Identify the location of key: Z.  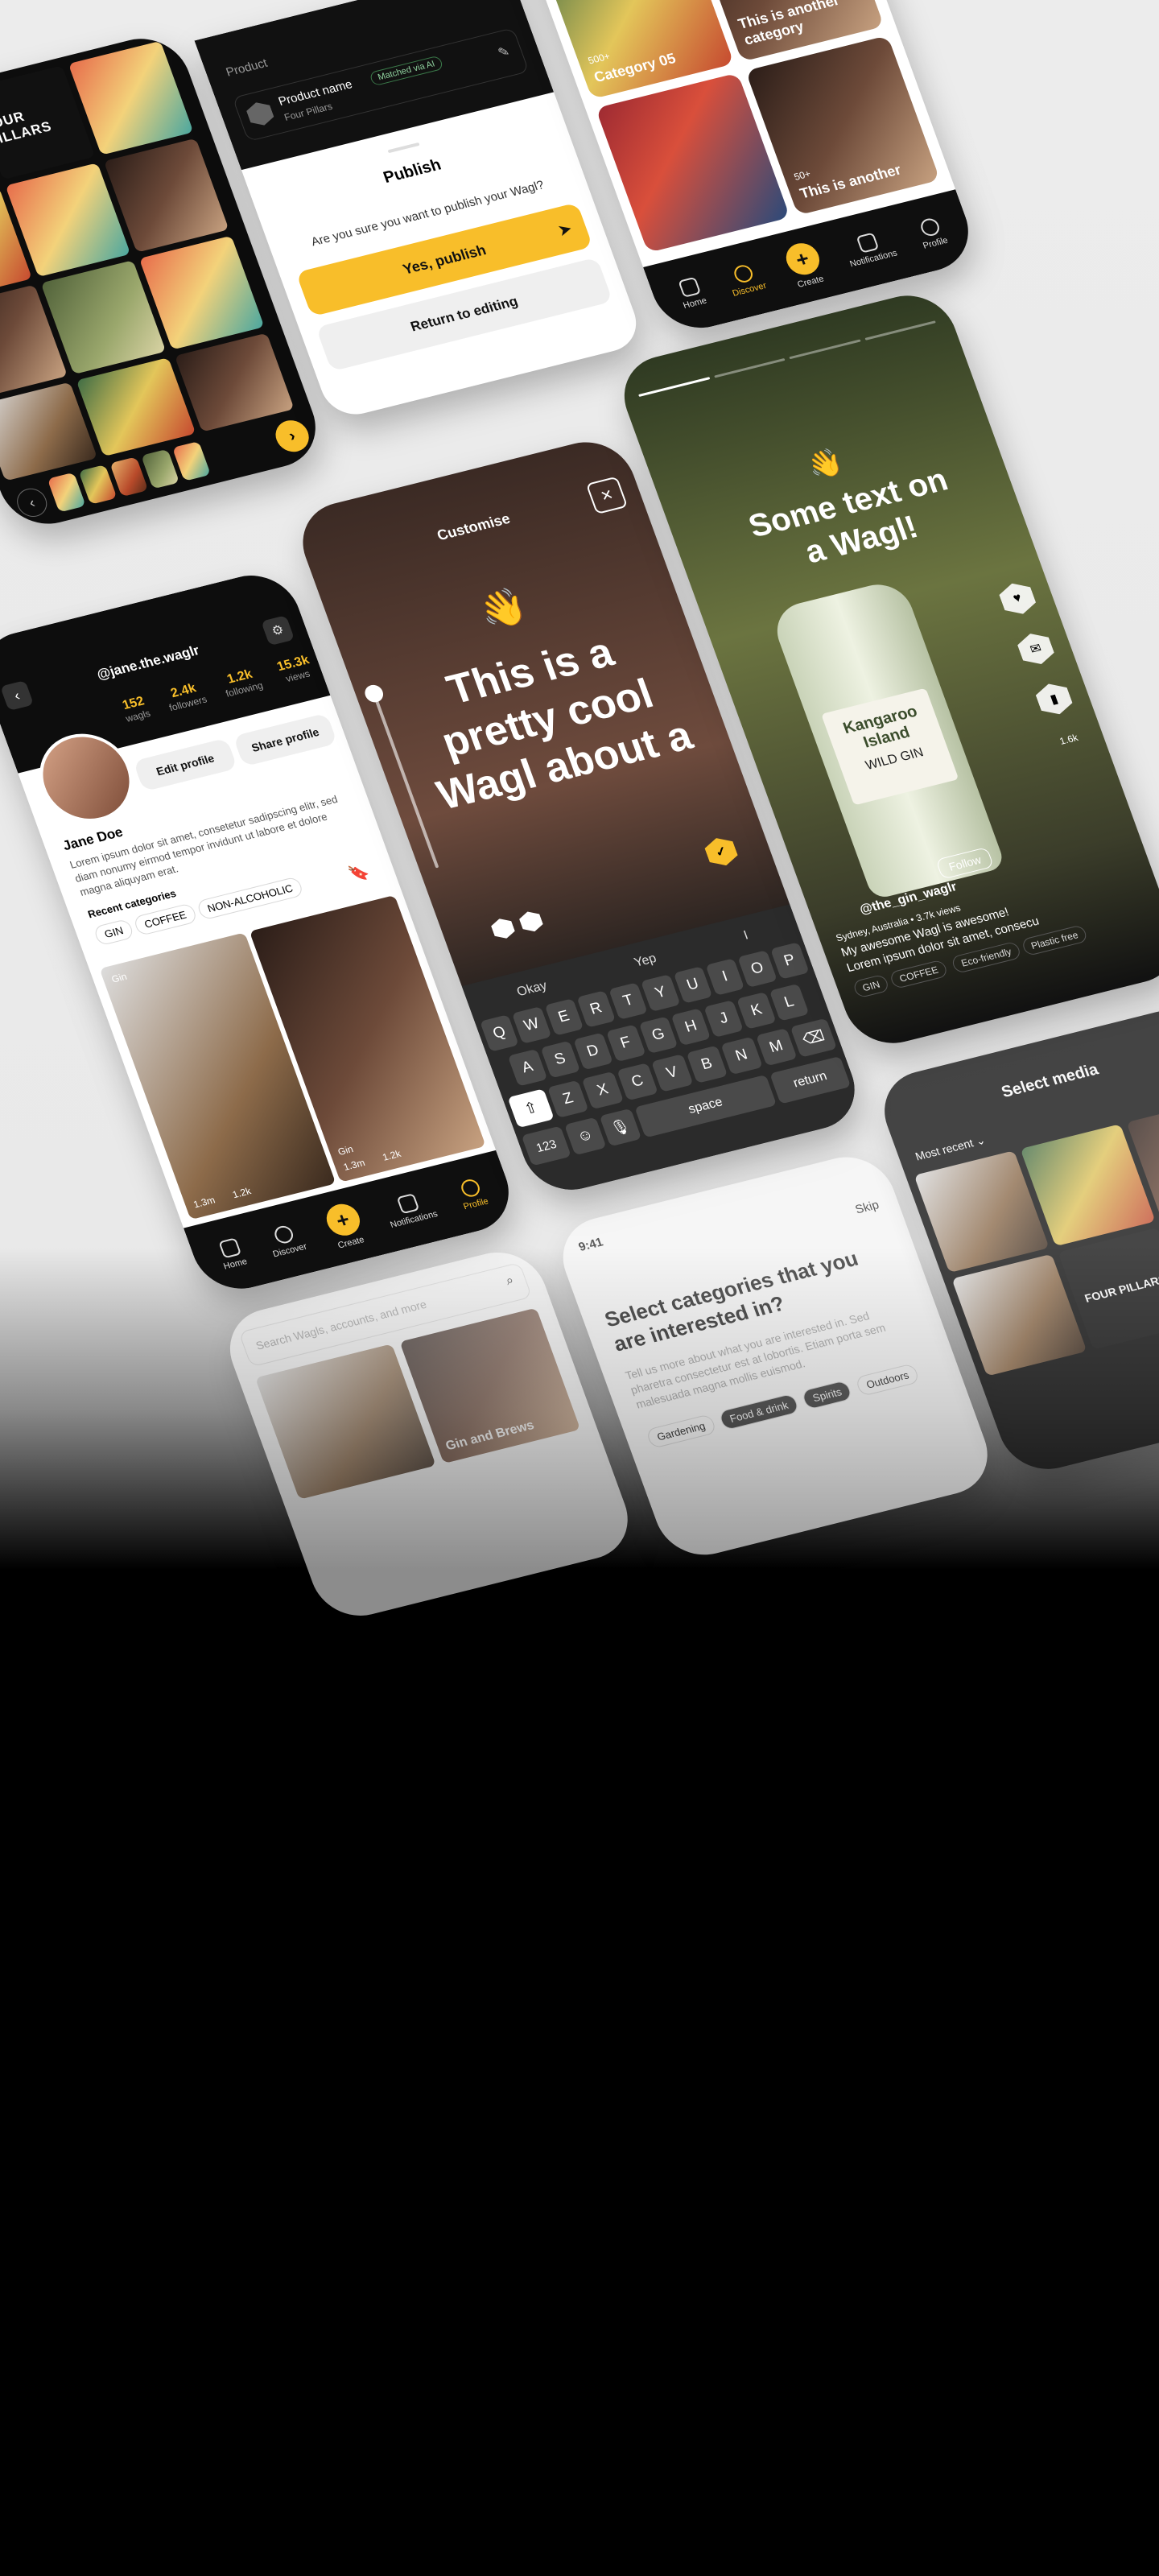
(568, 1099).